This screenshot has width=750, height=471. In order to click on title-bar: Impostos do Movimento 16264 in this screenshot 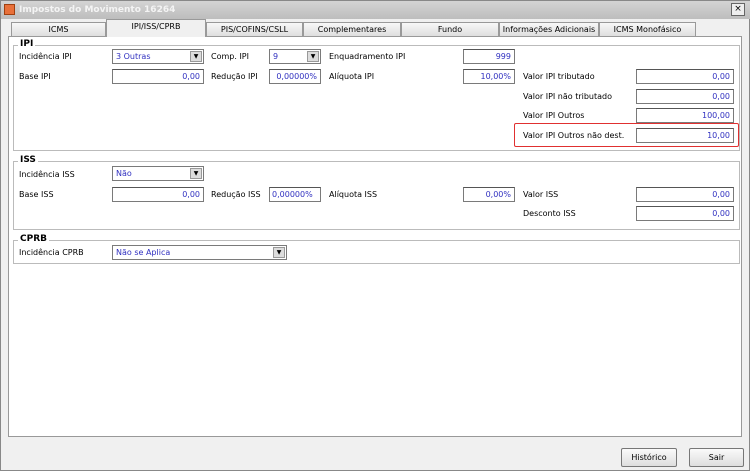, I will do `click(375, 10)`.